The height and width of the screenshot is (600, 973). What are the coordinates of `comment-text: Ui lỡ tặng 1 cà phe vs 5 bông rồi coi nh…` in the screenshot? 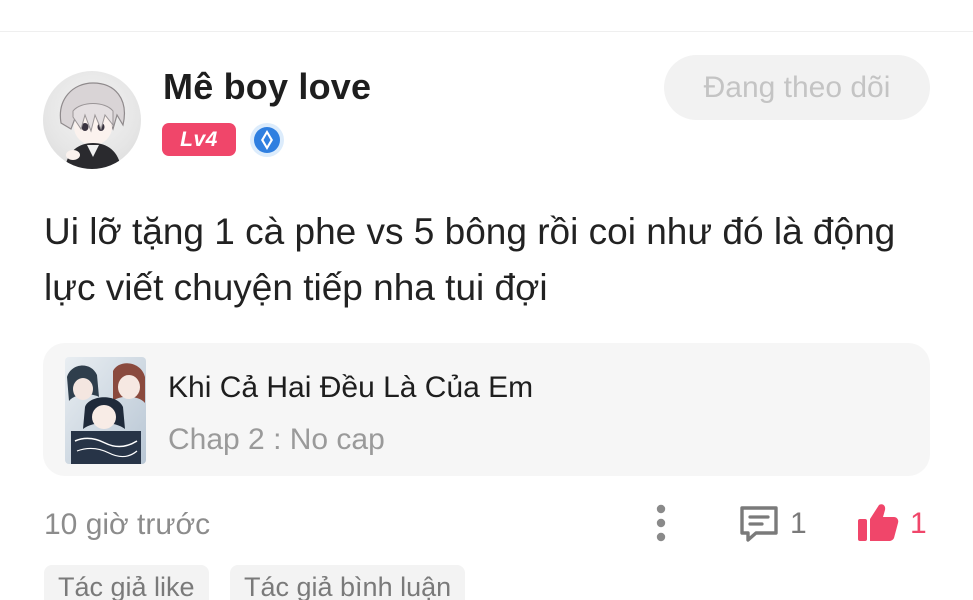 It's located at (470, 259).